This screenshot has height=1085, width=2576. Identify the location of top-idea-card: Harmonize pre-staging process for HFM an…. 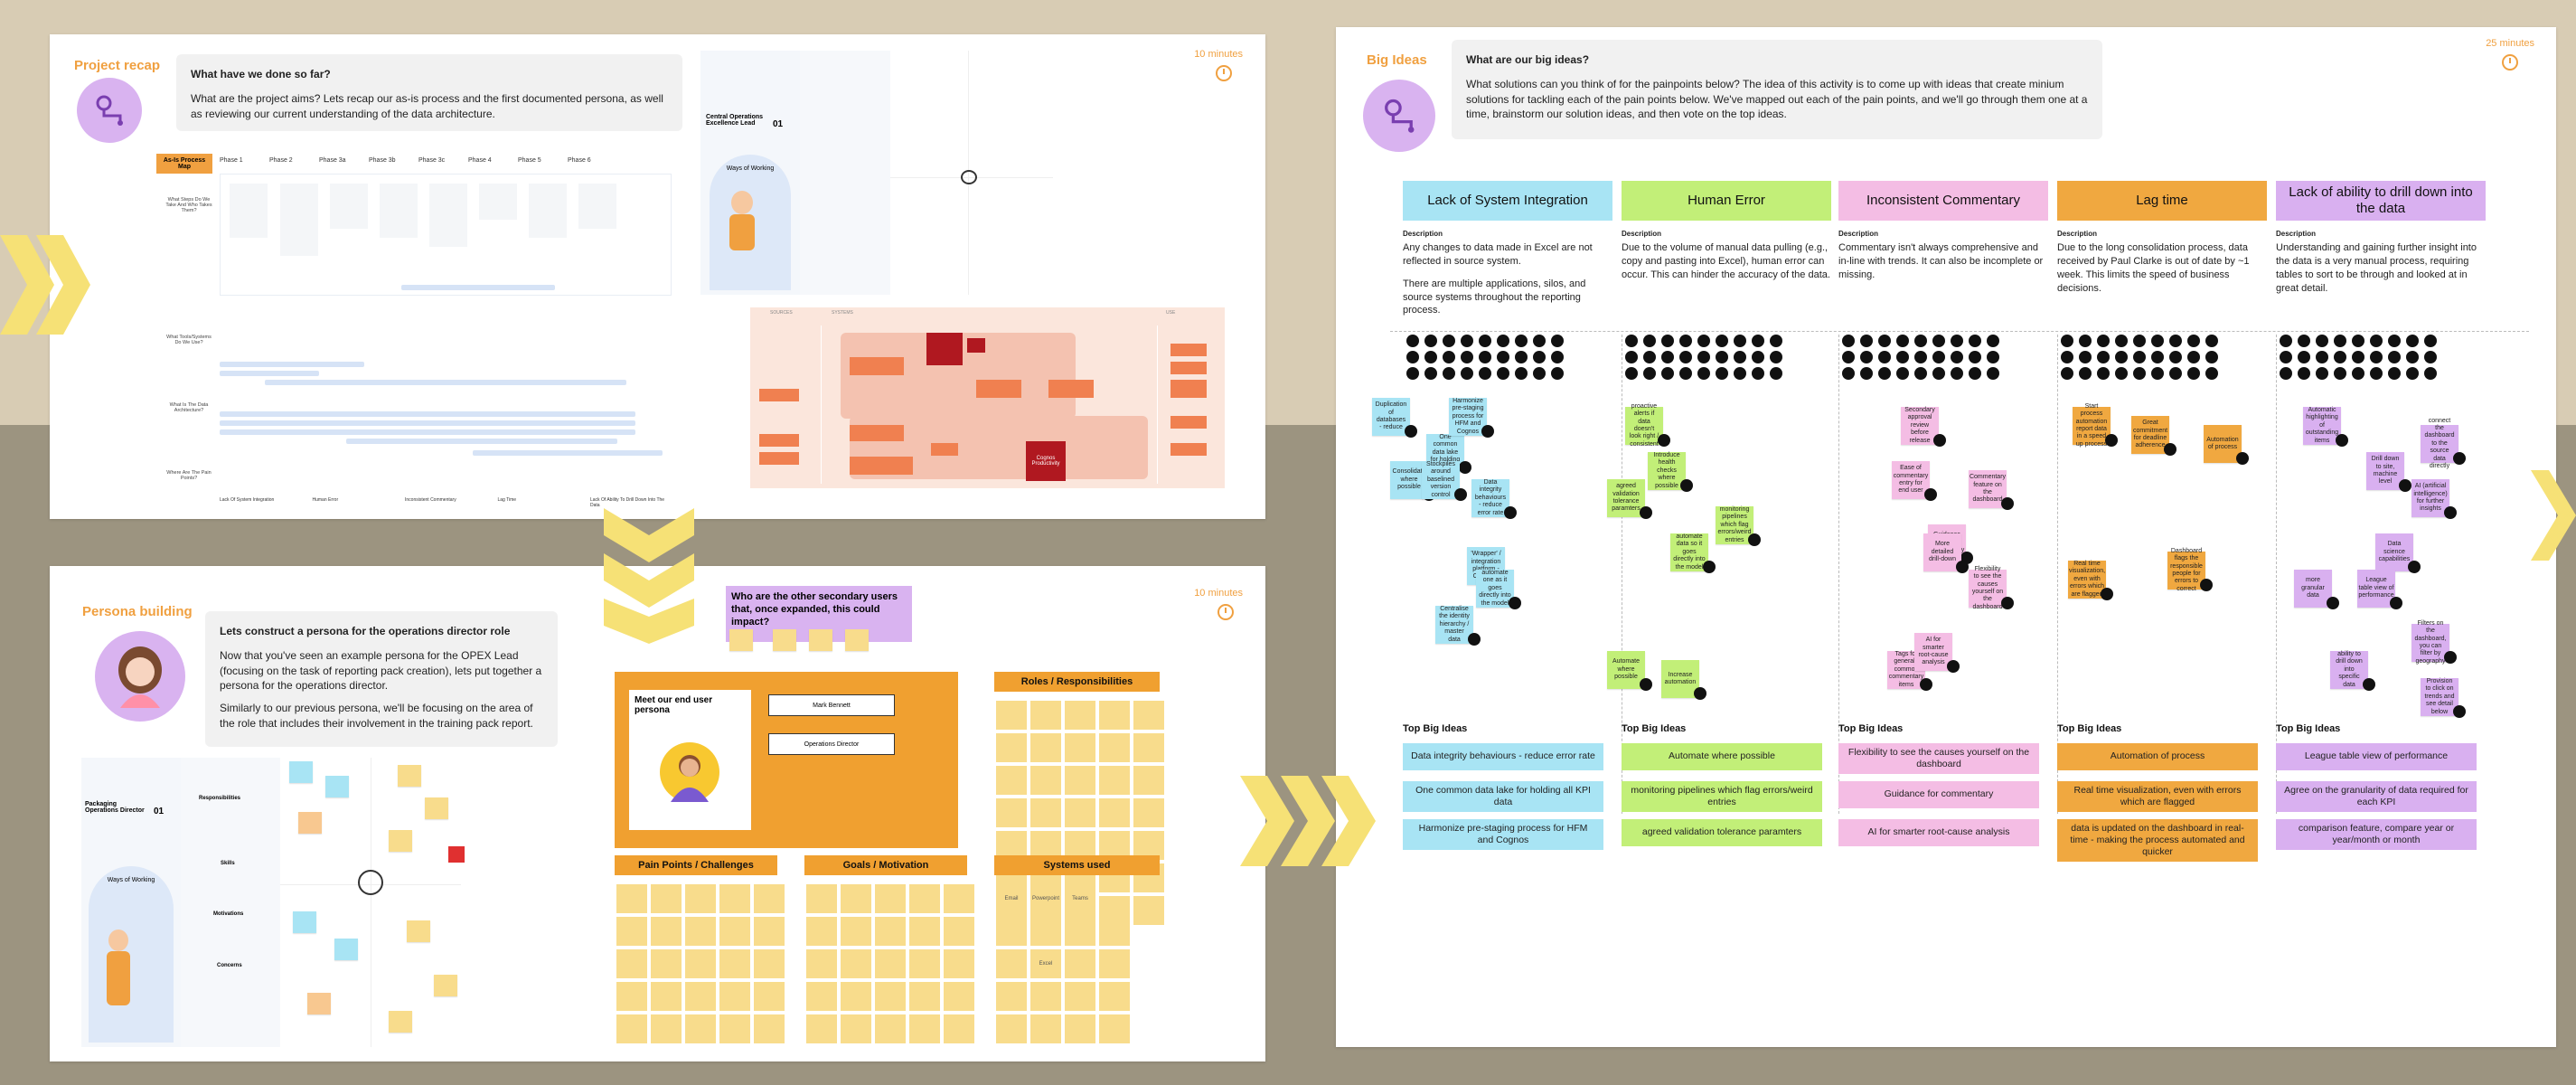
(1503, 835).